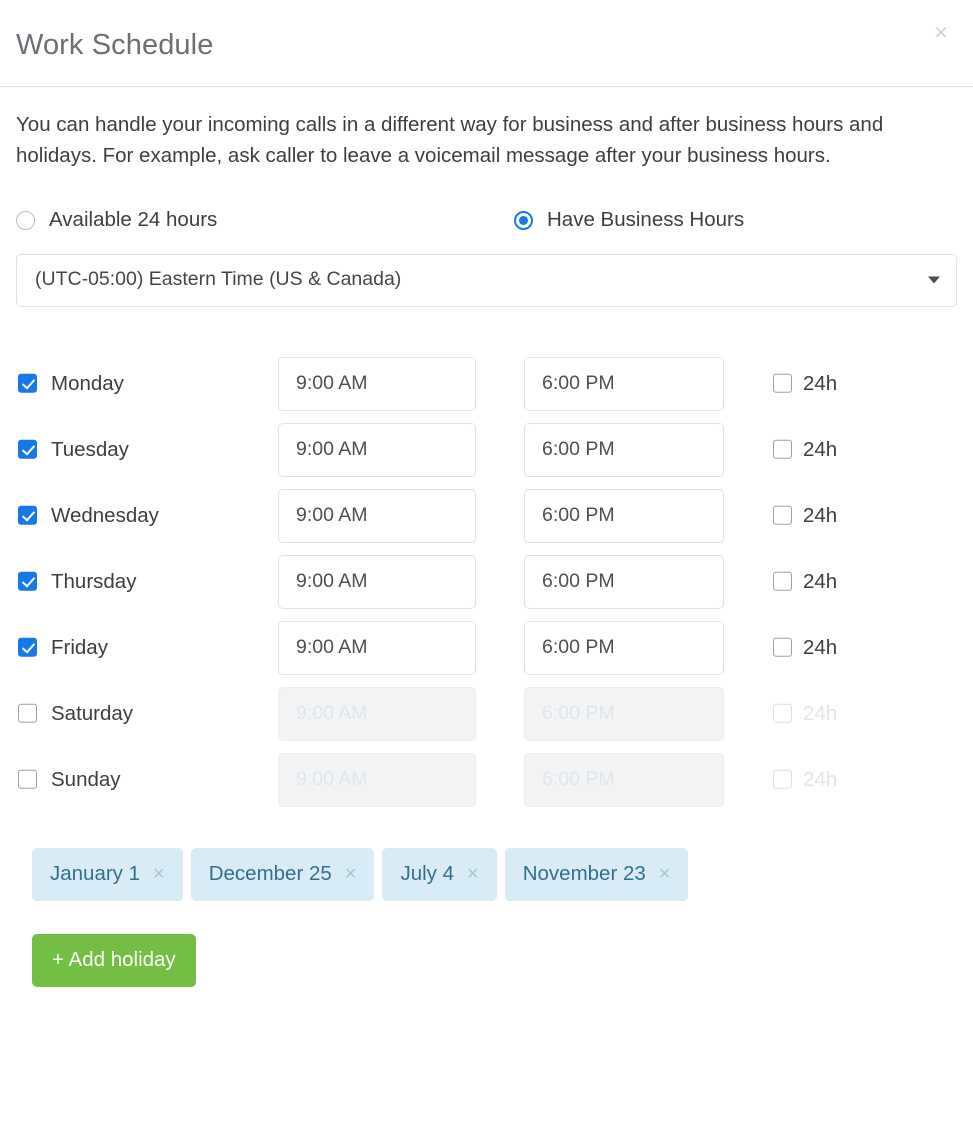 The image size is (973, 1137). Describe the element at coordinates (820, 647) in the screenshot. I see `h24-label-friday: 24h` at that location.